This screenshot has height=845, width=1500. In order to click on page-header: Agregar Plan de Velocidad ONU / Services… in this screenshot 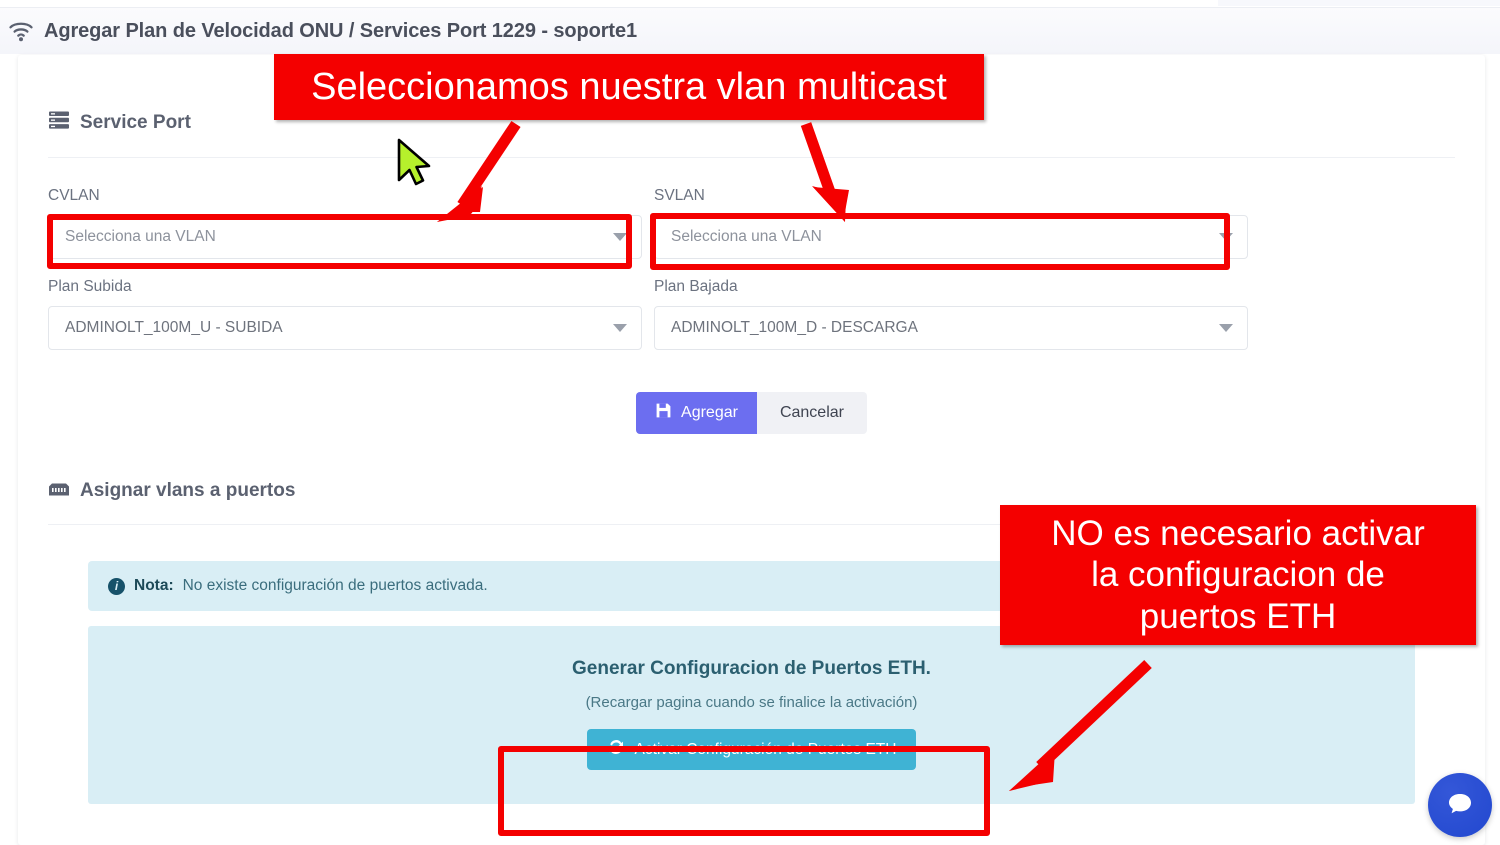, I will do `click(750, 31)`.